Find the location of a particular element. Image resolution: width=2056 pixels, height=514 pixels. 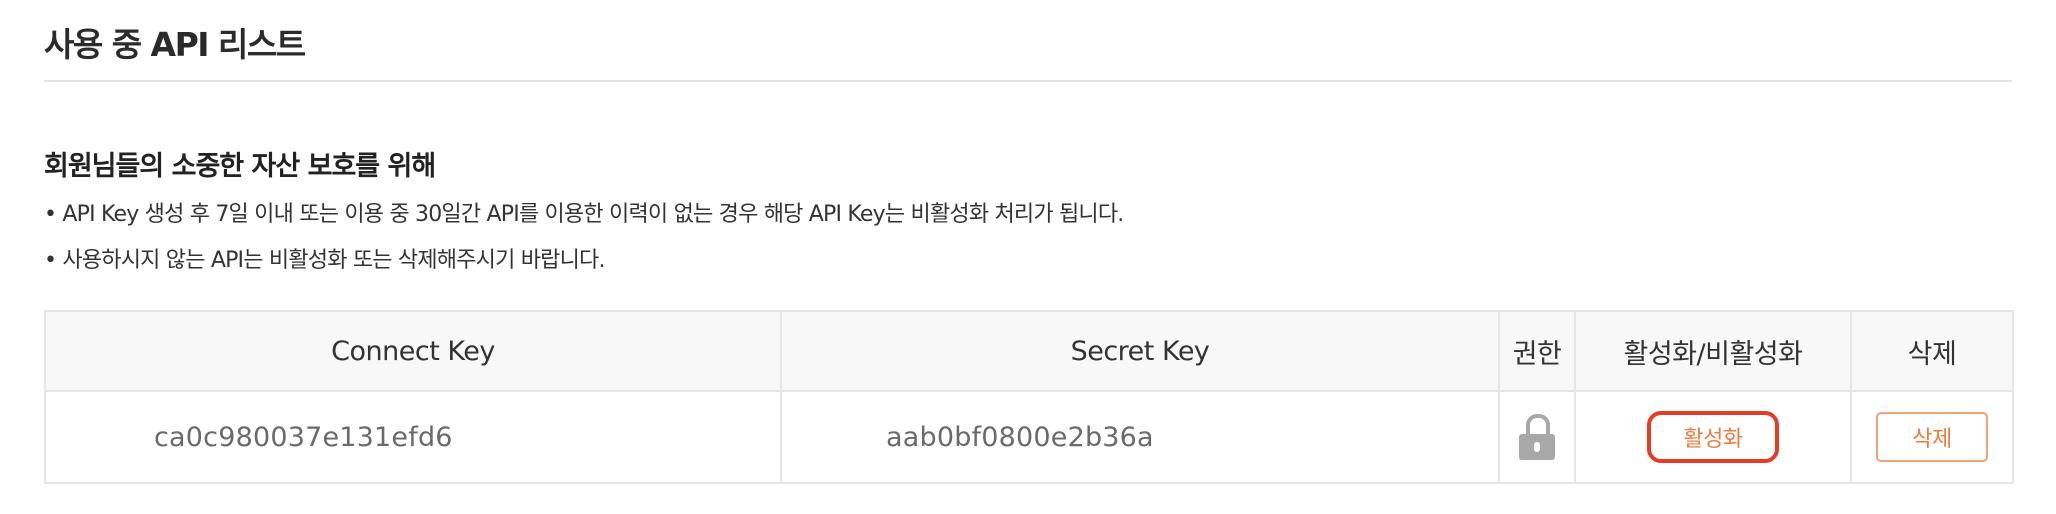

header-connect-key: Connect Key is located at coordinates (413, 351).